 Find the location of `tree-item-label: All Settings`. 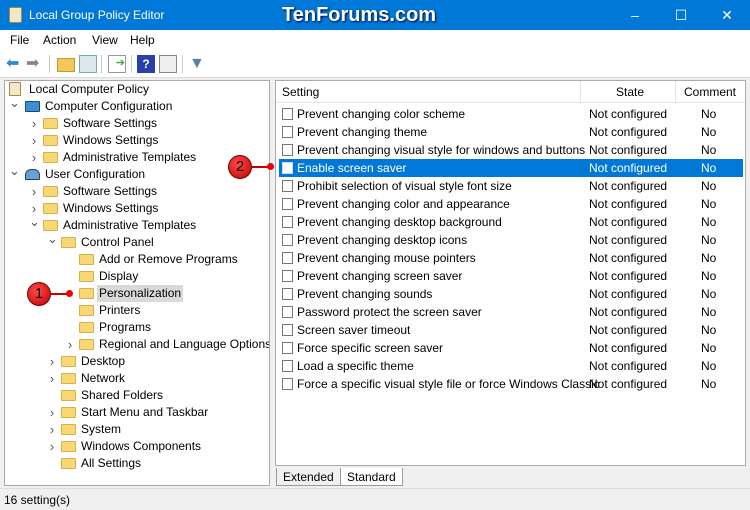

tree-item-label: All Settings is located at coordinates (111, 463).